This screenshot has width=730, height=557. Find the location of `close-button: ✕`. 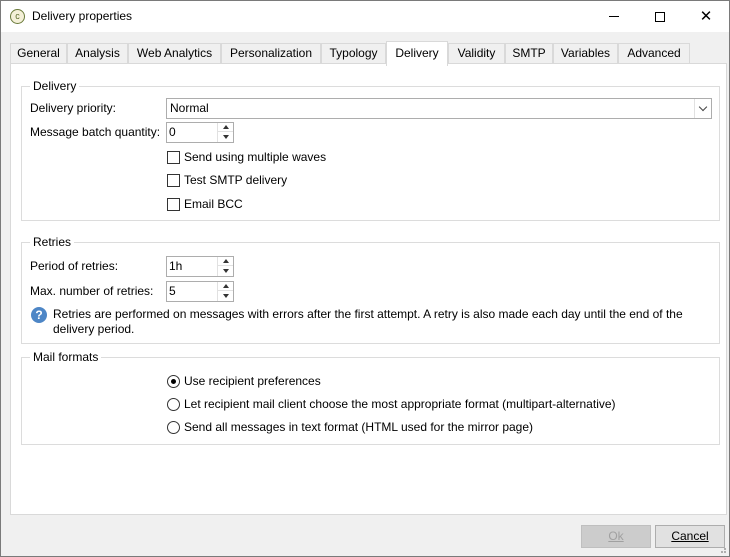

close-button: ✕ is located at coordinates (706, 16).